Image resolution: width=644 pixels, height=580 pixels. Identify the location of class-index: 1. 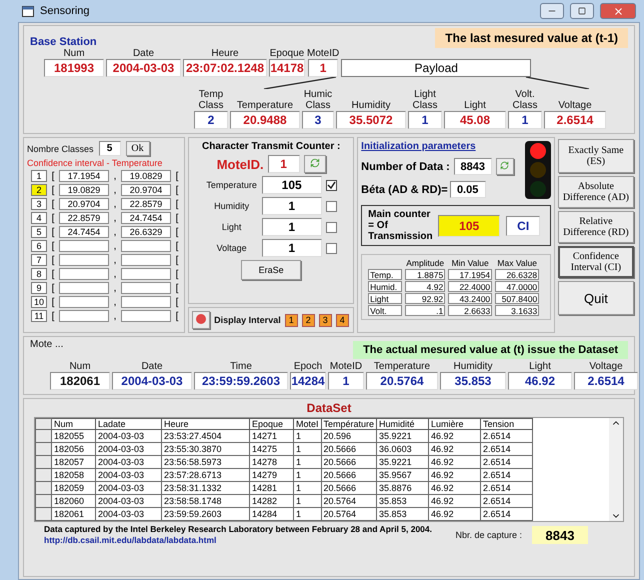
(39, 176).